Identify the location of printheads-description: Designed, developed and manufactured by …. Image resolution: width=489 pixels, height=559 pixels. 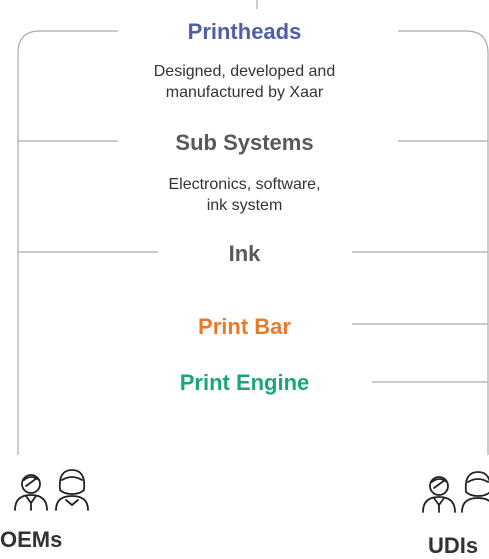
(244, 82).